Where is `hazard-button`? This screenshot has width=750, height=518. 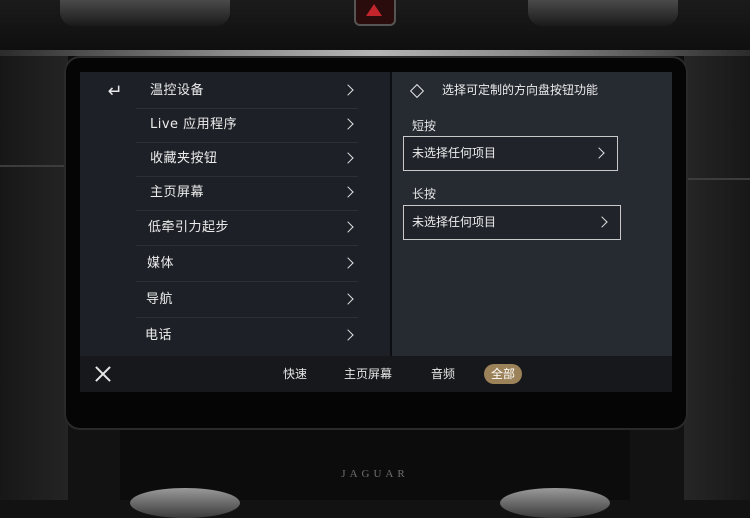 hazard-button is located at coordinates (375, 13).